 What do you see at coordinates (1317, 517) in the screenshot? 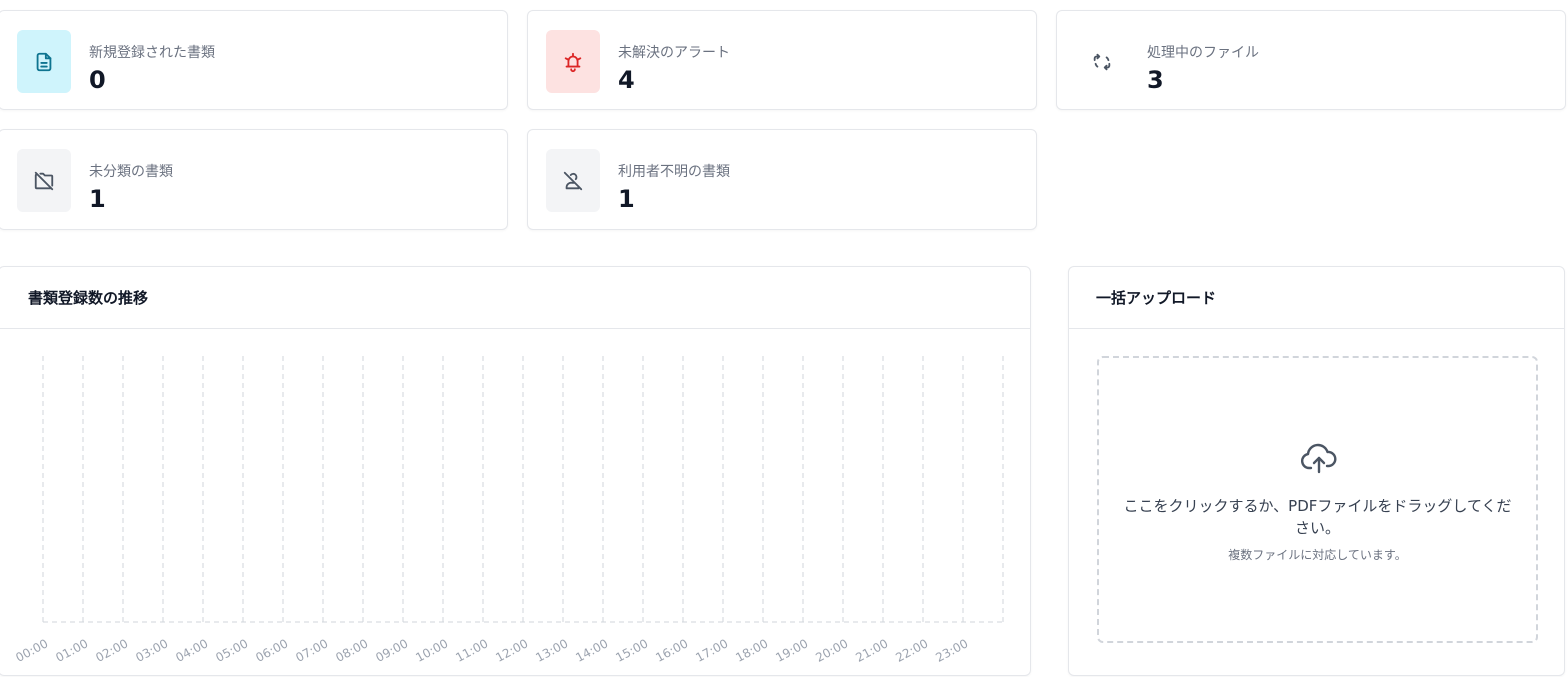
I see `dropzone-text: ここをクリックするか、PDFファイルをドラッグしてください。` at bounding box center [1317, 517].